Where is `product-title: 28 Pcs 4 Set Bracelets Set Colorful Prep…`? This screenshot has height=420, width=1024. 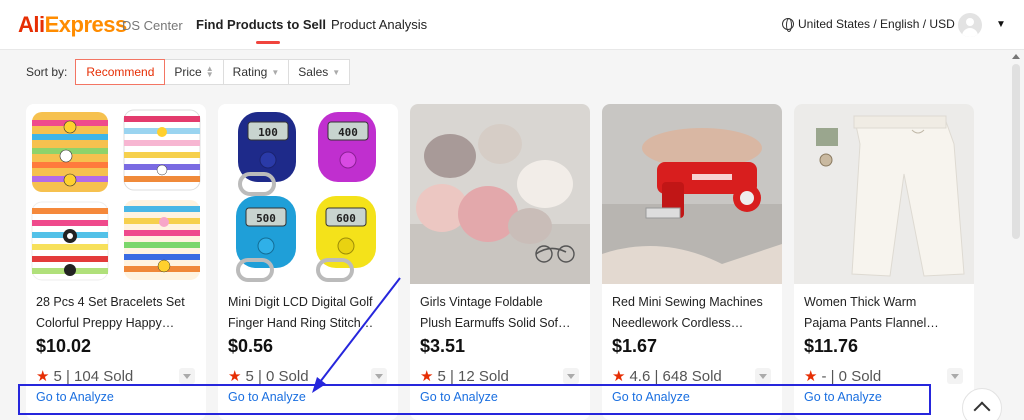 product-title: 28 Pcs 4 Set Bracelets Set Colorful Prep… is located at coordinates (115, 313).